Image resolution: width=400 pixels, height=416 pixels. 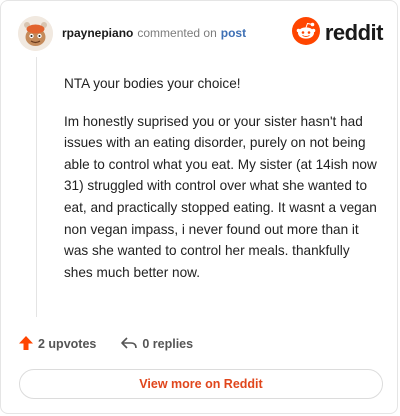 What do you see at coordinates (129, 344) in the screenshot?
I see `reply-arrow-icon` at bounding box center [129, 344].